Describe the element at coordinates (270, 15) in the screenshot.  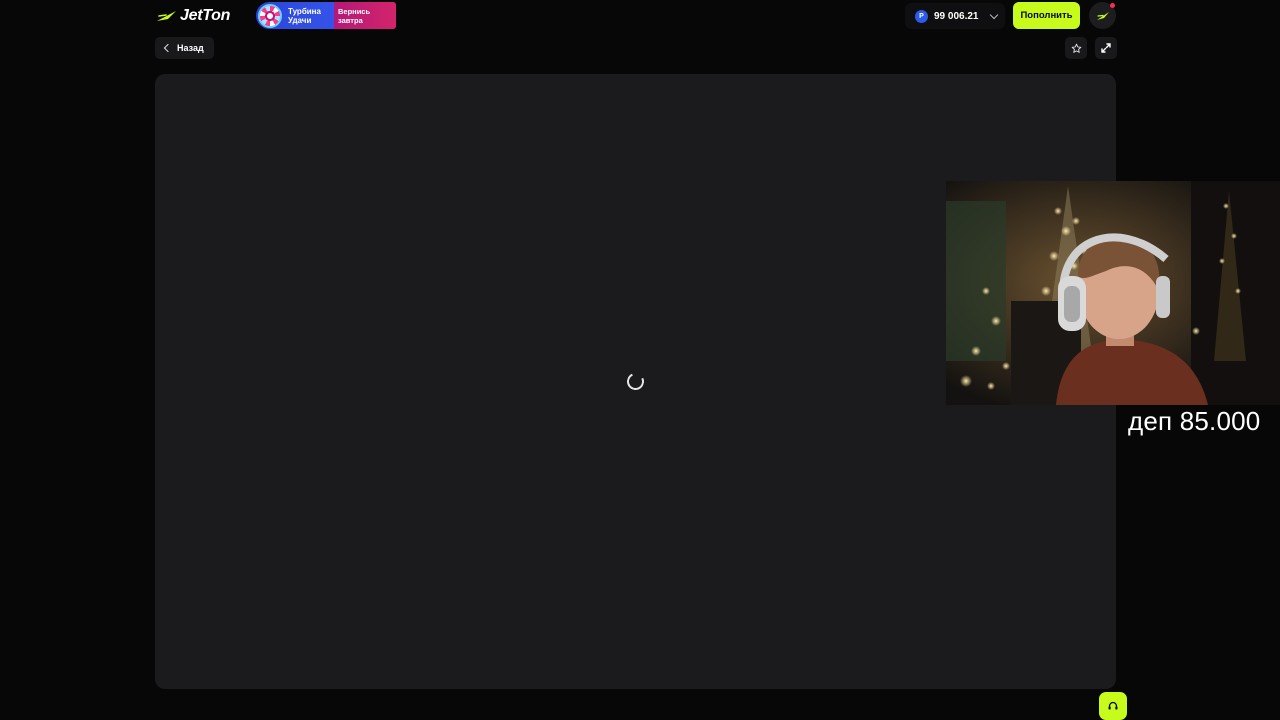
I see `lucky-wheel-icon` at that location.